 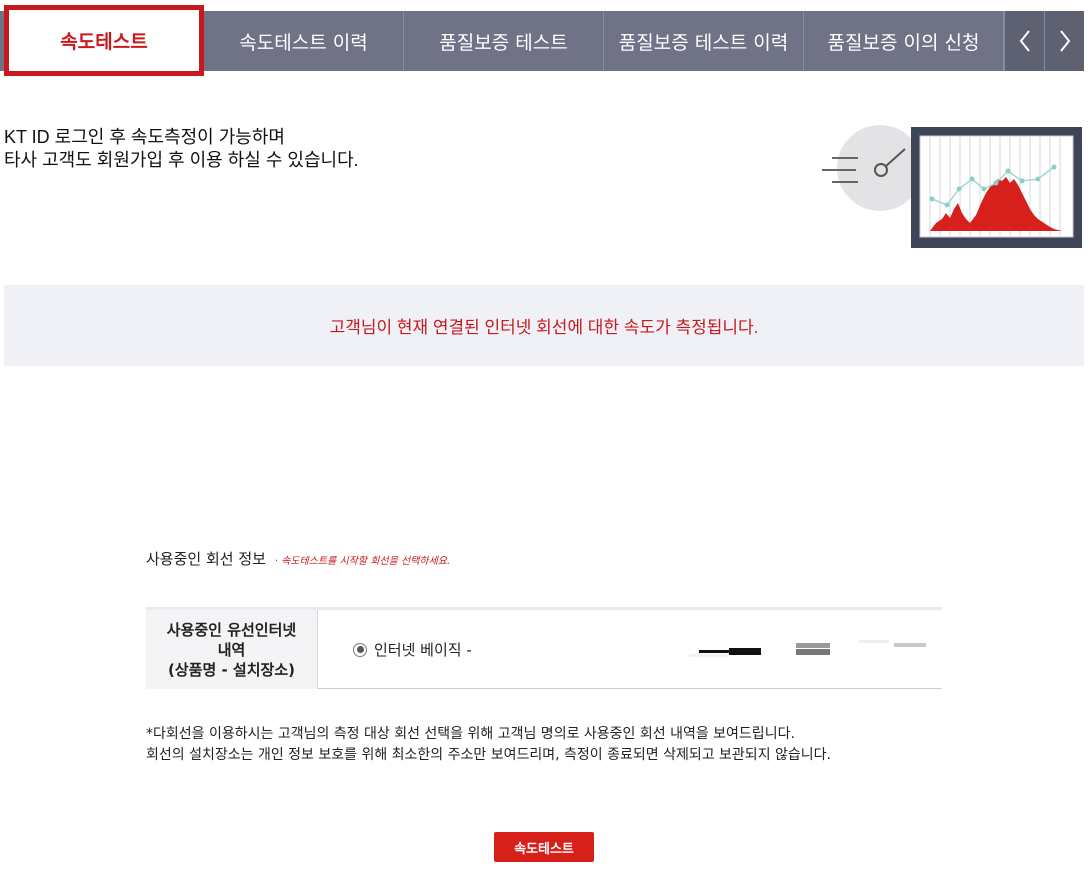 I want to click on speedometer-monitor-icon, so click(x=952, y=186).